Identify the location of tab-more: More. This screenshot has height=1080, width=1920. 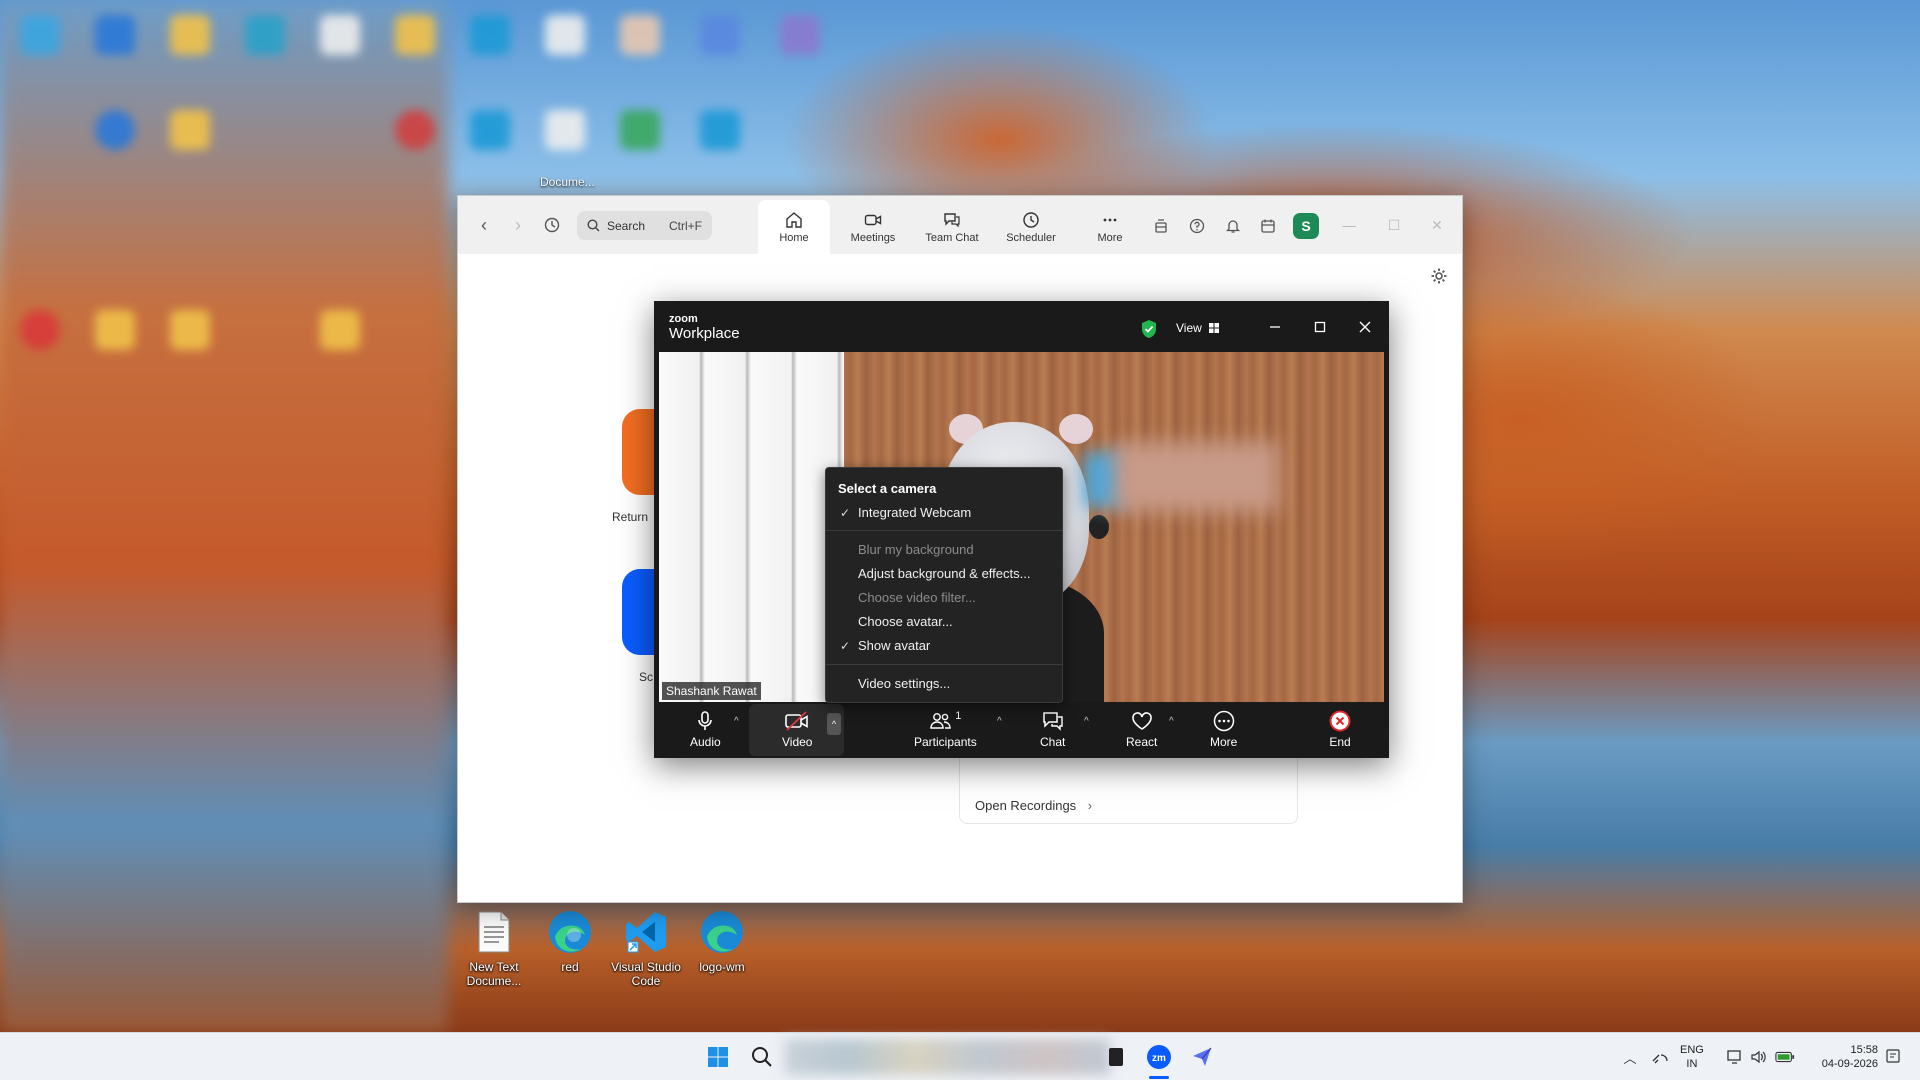
(1110, 227).